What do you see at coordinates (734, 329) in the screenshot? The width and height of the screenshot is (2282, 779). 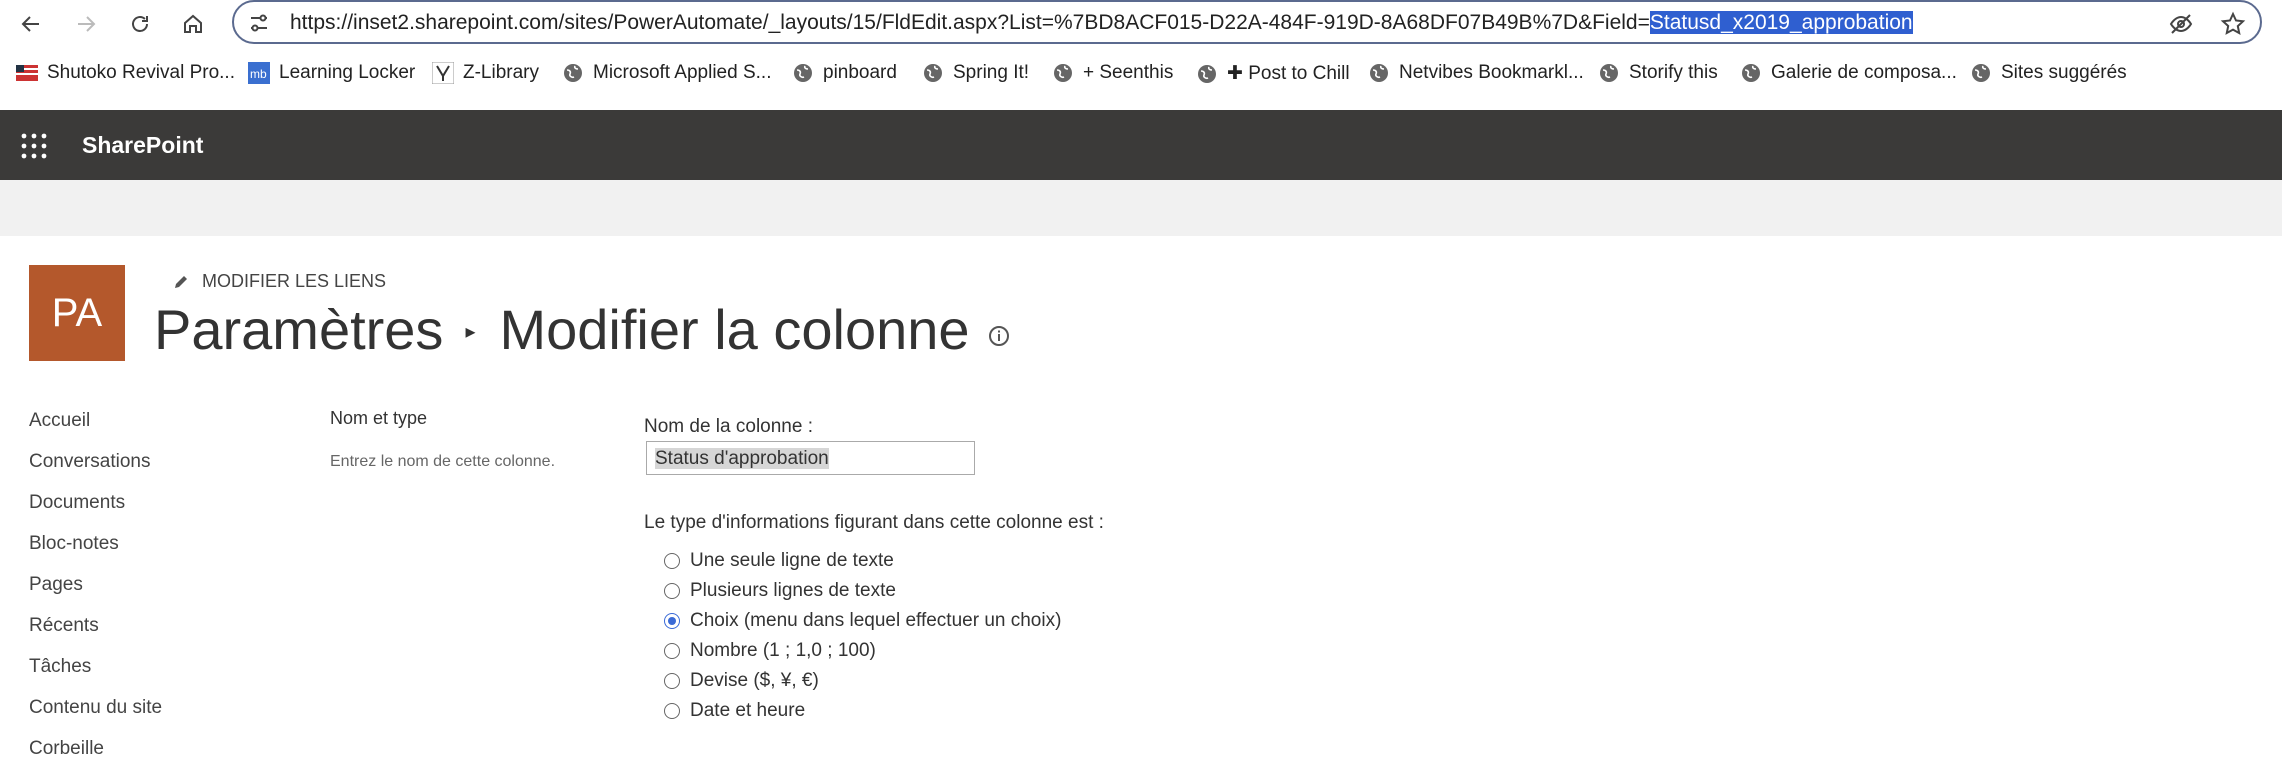 I see `breadcrumb-current: Modifier la colonne` at bounding box center [734, 329].